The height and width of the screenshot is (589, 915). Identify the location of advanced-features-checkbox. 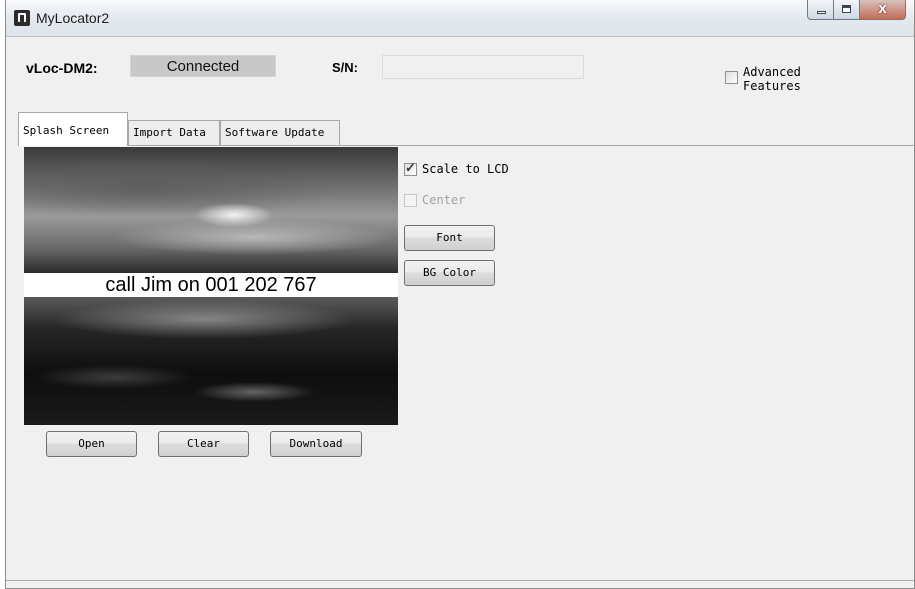
(731, 77).